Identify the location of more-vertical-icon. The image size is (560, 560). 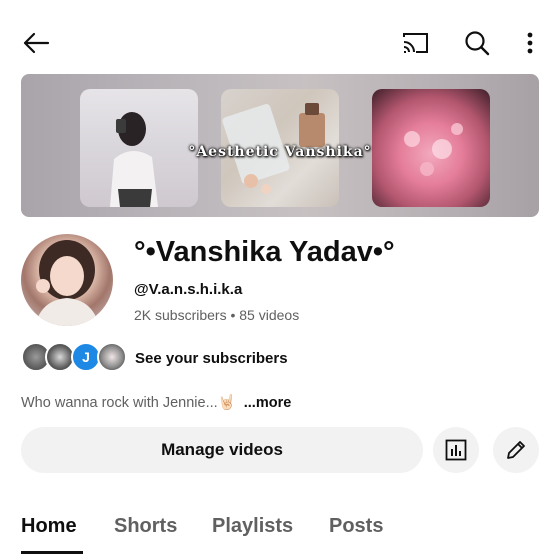
(530, 43).